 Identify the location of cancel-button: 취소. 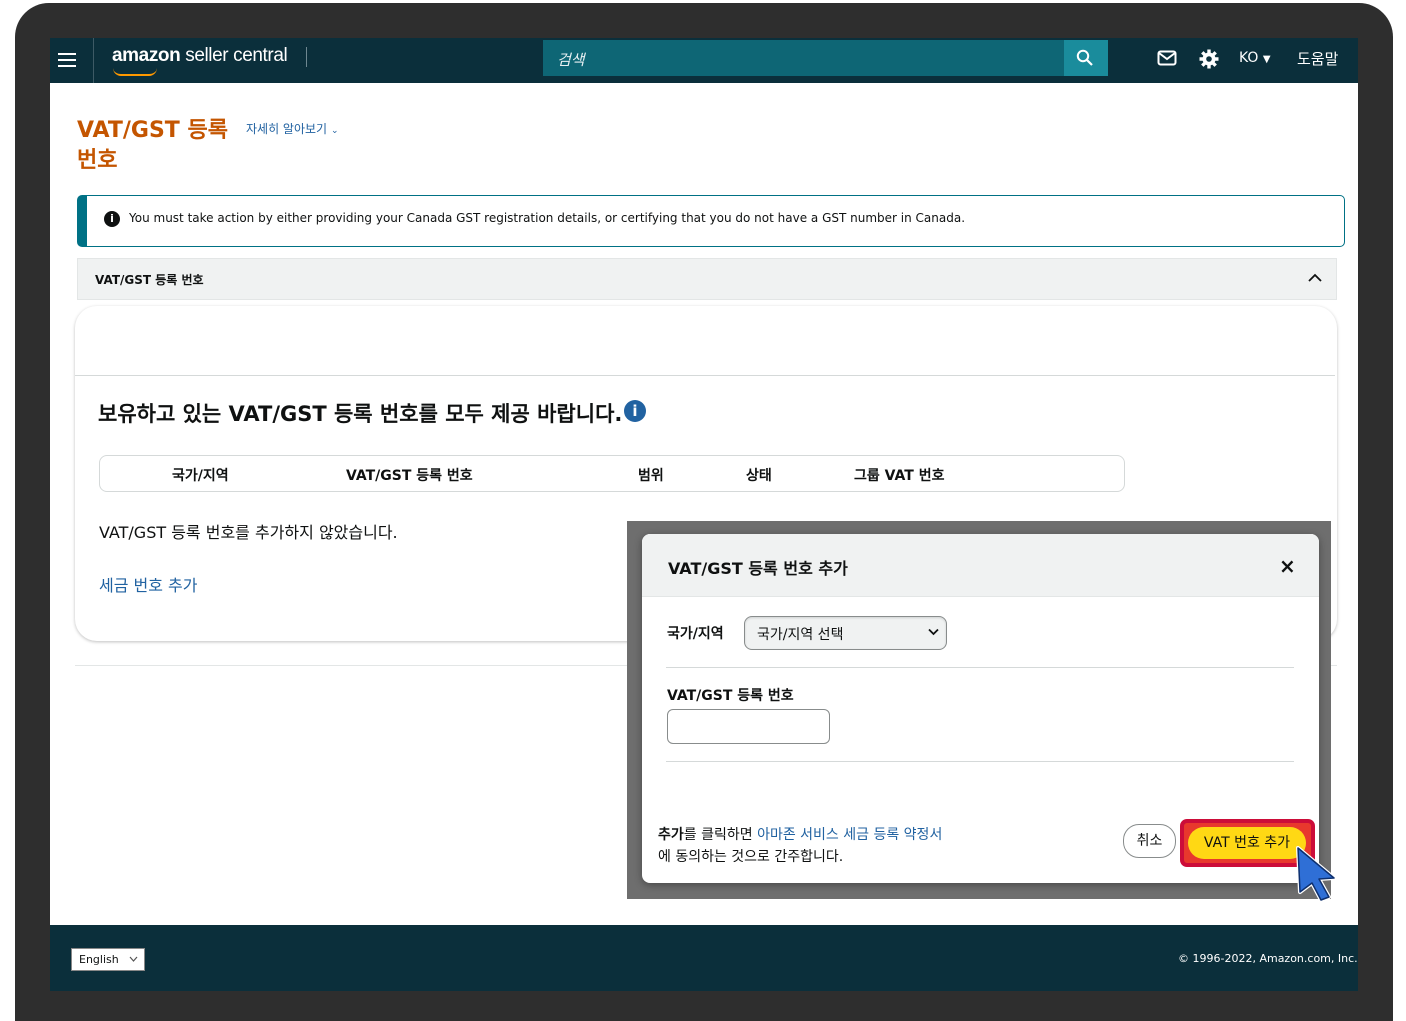
(1149, 841).